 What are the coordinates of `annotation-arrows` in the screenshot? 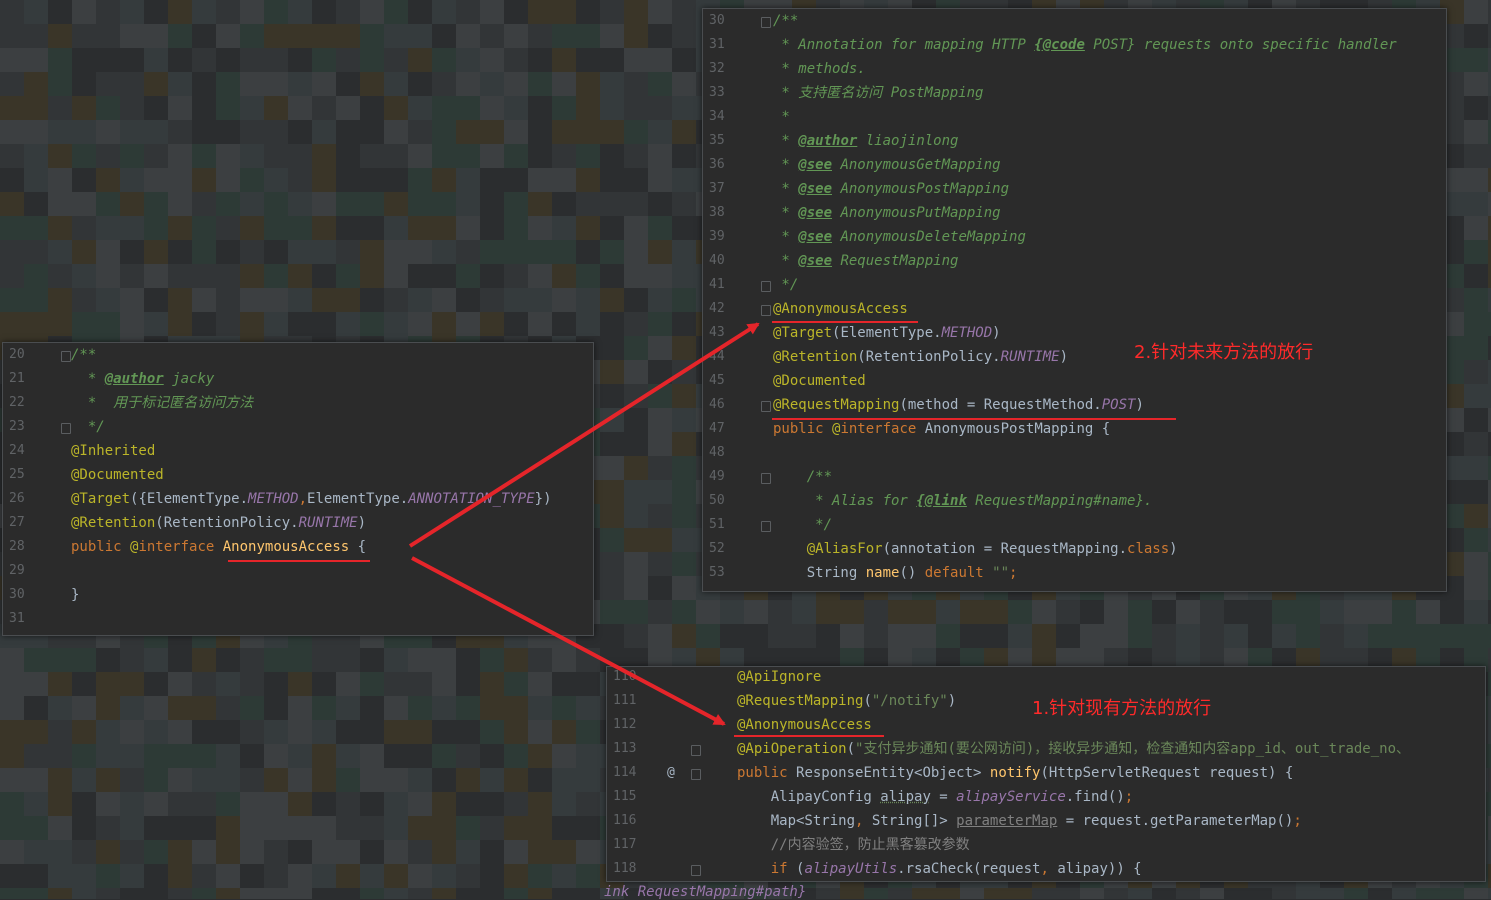 It's located at (584, 524).